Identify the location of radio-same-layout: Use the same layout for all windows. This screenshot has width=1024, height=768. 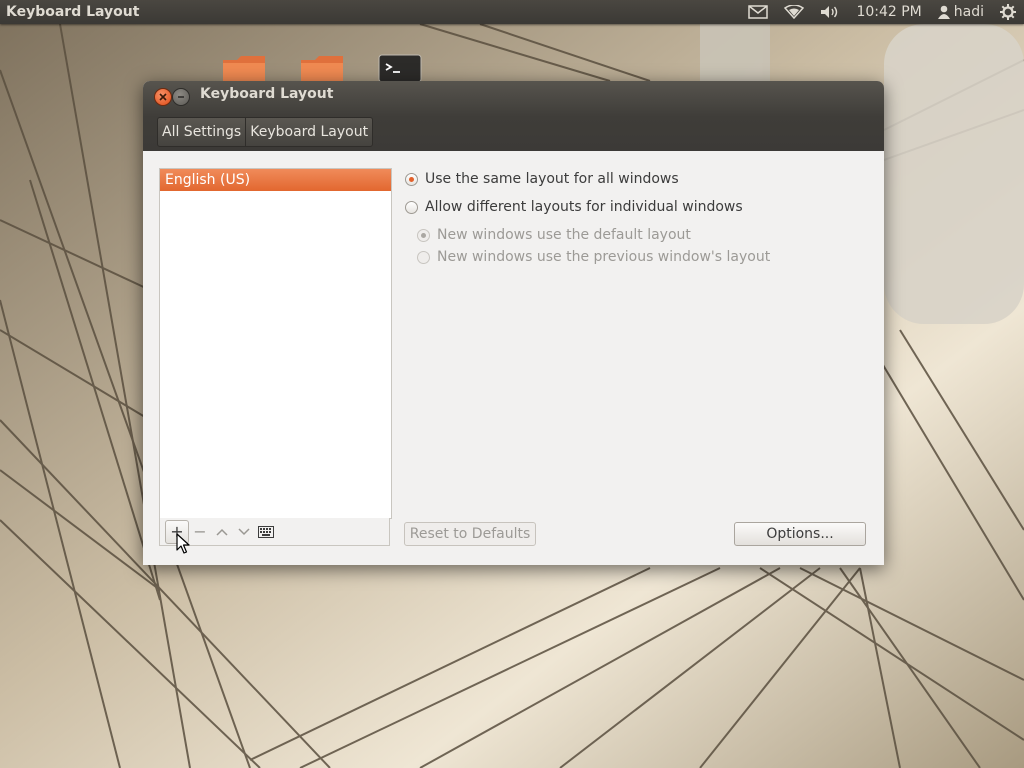
(542, 179).